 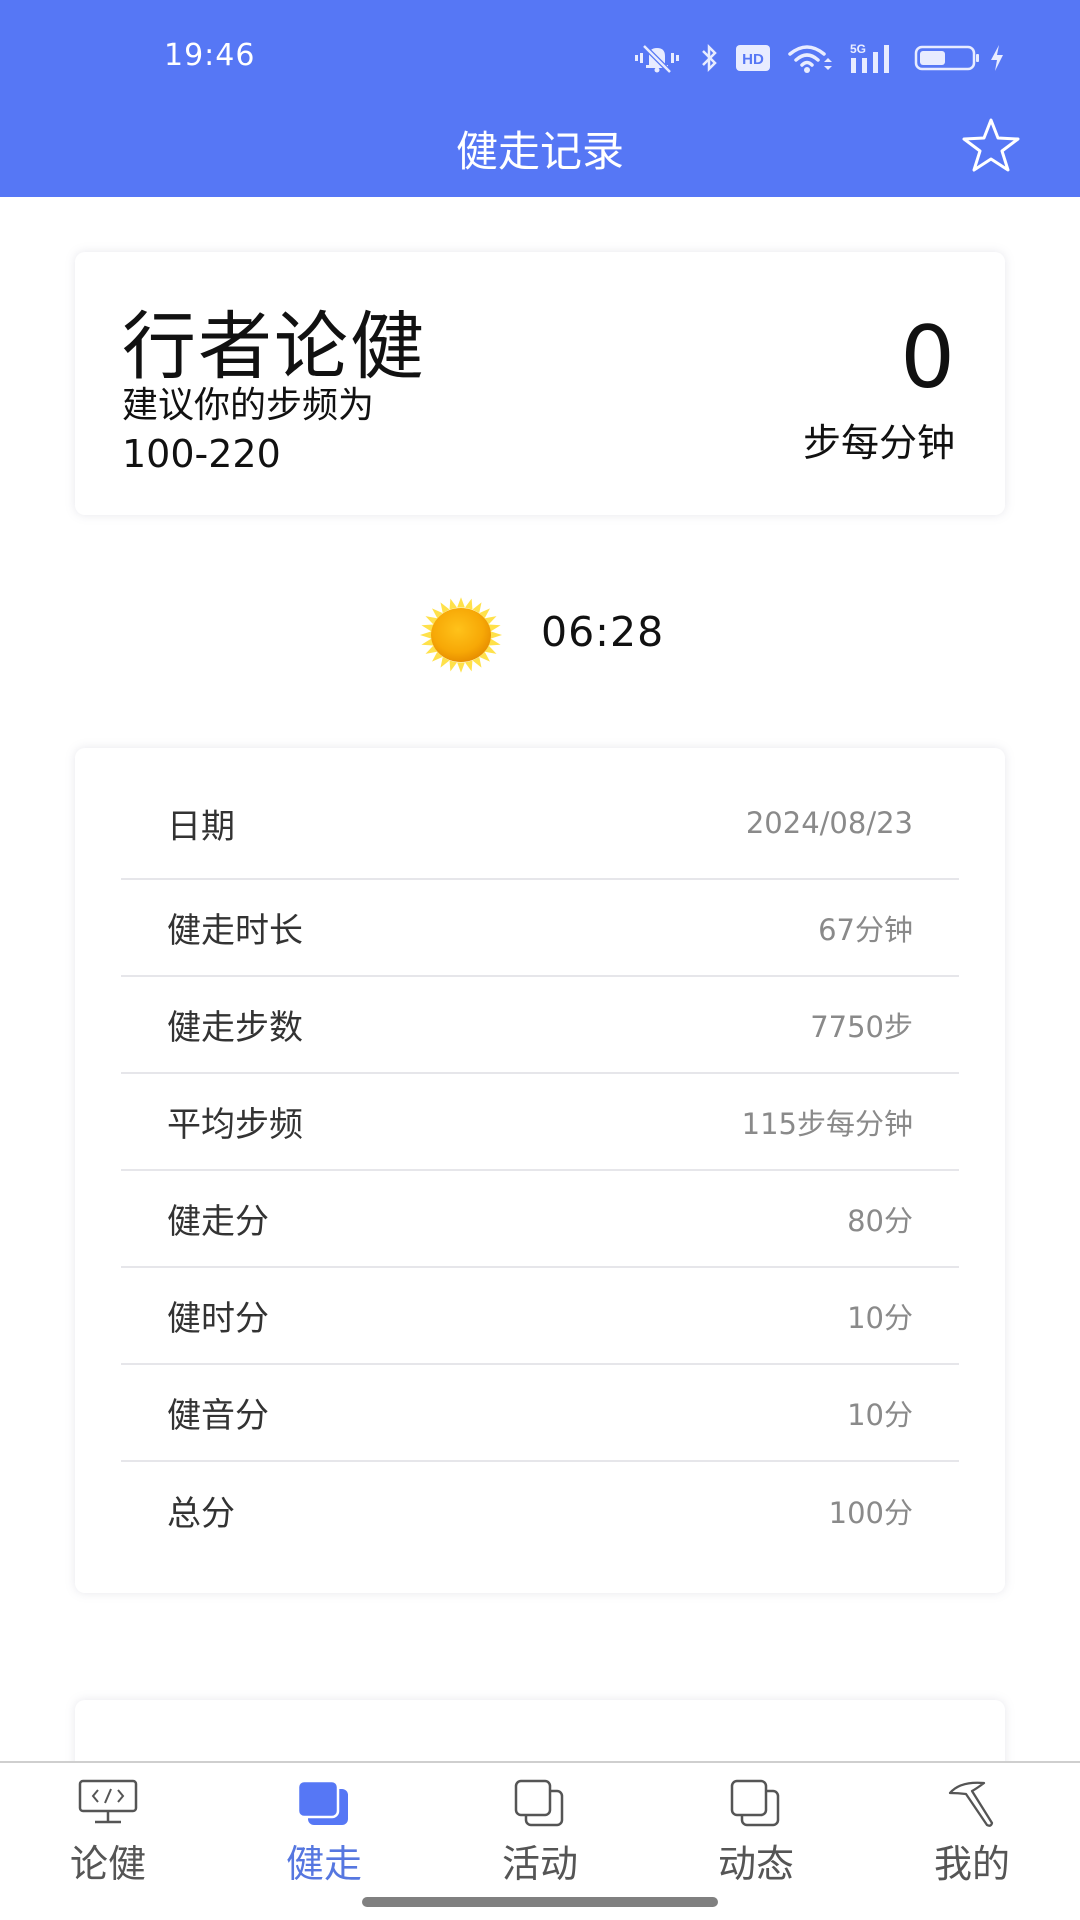 What do you see at coordinates (540, 98) in the screenshot?
I see `app-bar: 19:46 HD 5G 健走记录` at bounding box center [540, 98].